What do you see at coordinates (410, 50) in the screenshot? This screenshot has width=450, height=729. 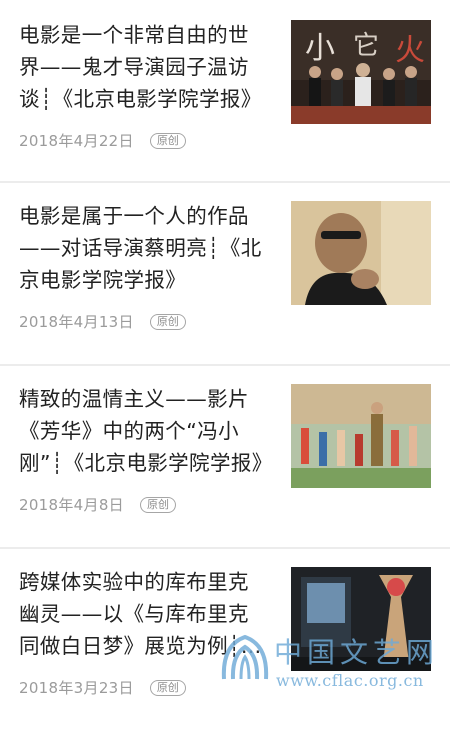 I see `svg-text: 火` at bounding box center [410, 50].